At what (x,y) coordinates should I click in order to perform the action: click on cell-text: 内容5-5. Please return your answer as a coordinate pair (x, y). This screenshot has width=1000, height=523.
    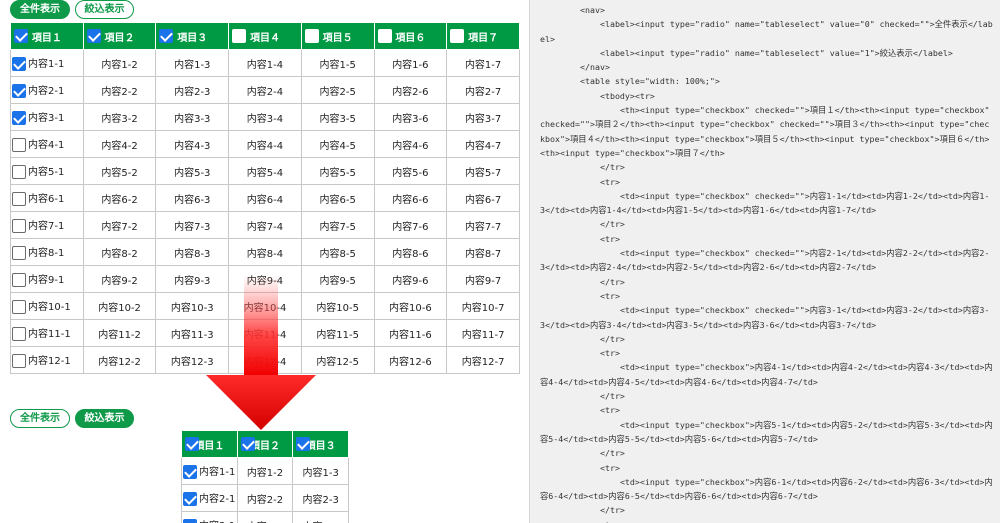
    Looking at the image, I should click on (337, 173).